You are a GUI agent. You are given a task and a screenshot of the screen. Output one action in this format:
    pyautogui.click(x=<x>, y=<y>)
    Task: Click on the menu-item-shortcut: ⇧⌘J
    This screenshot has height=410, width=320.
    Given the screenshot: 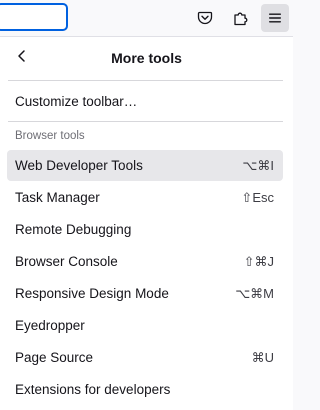 What is the action you would take?
    pyautogui.click(x=258, y=261)
    